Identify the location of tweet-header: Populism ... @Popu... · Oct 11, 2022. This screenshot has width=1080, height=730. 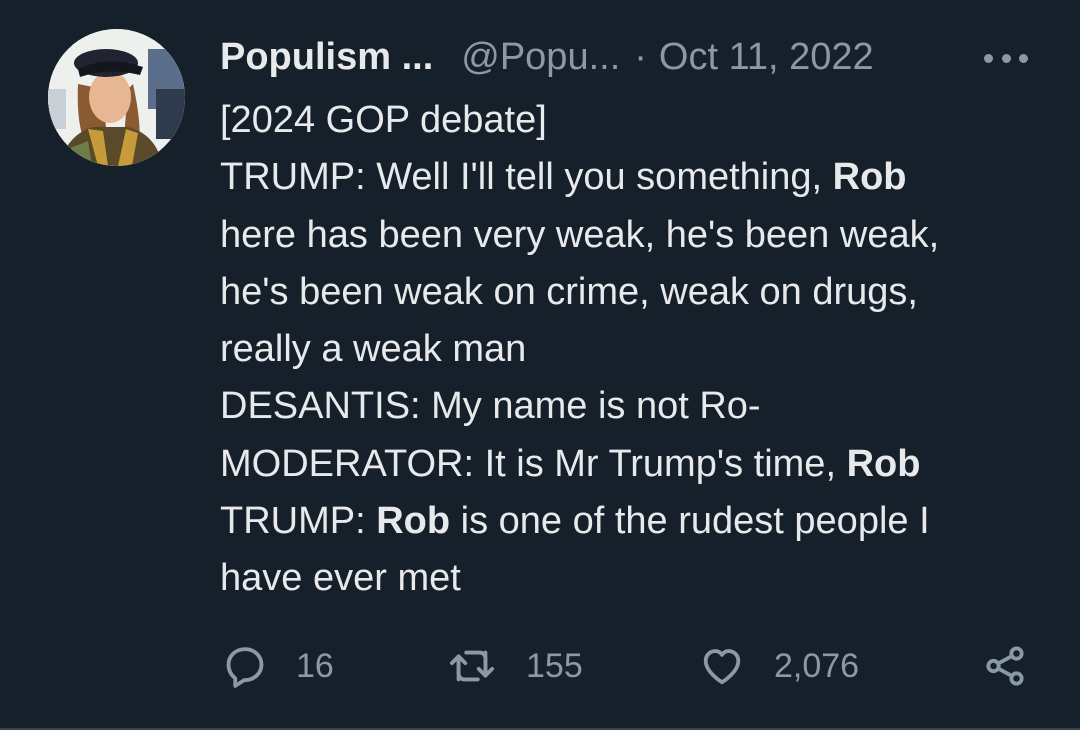
(547, 57).